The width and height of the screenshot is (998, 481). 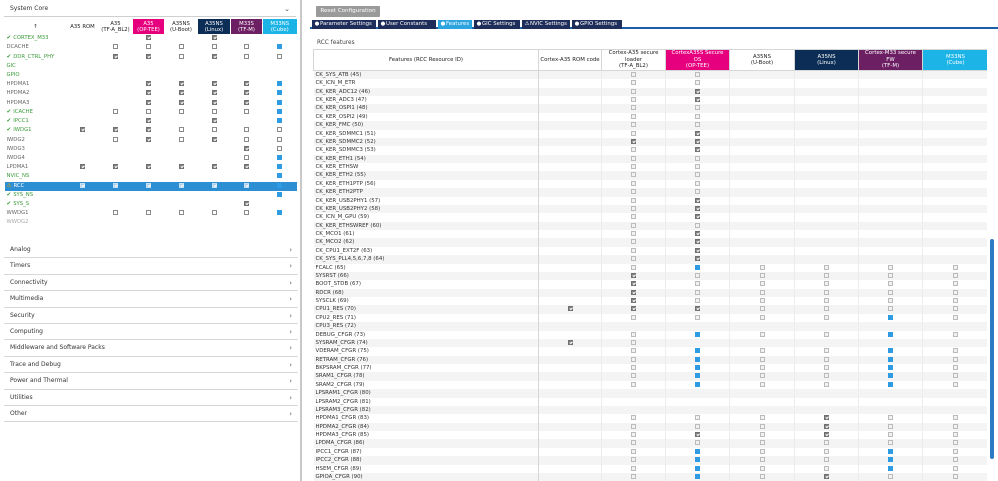 I want to click on section-connectivity: Connectivity ›, so click(x=151, y=283).